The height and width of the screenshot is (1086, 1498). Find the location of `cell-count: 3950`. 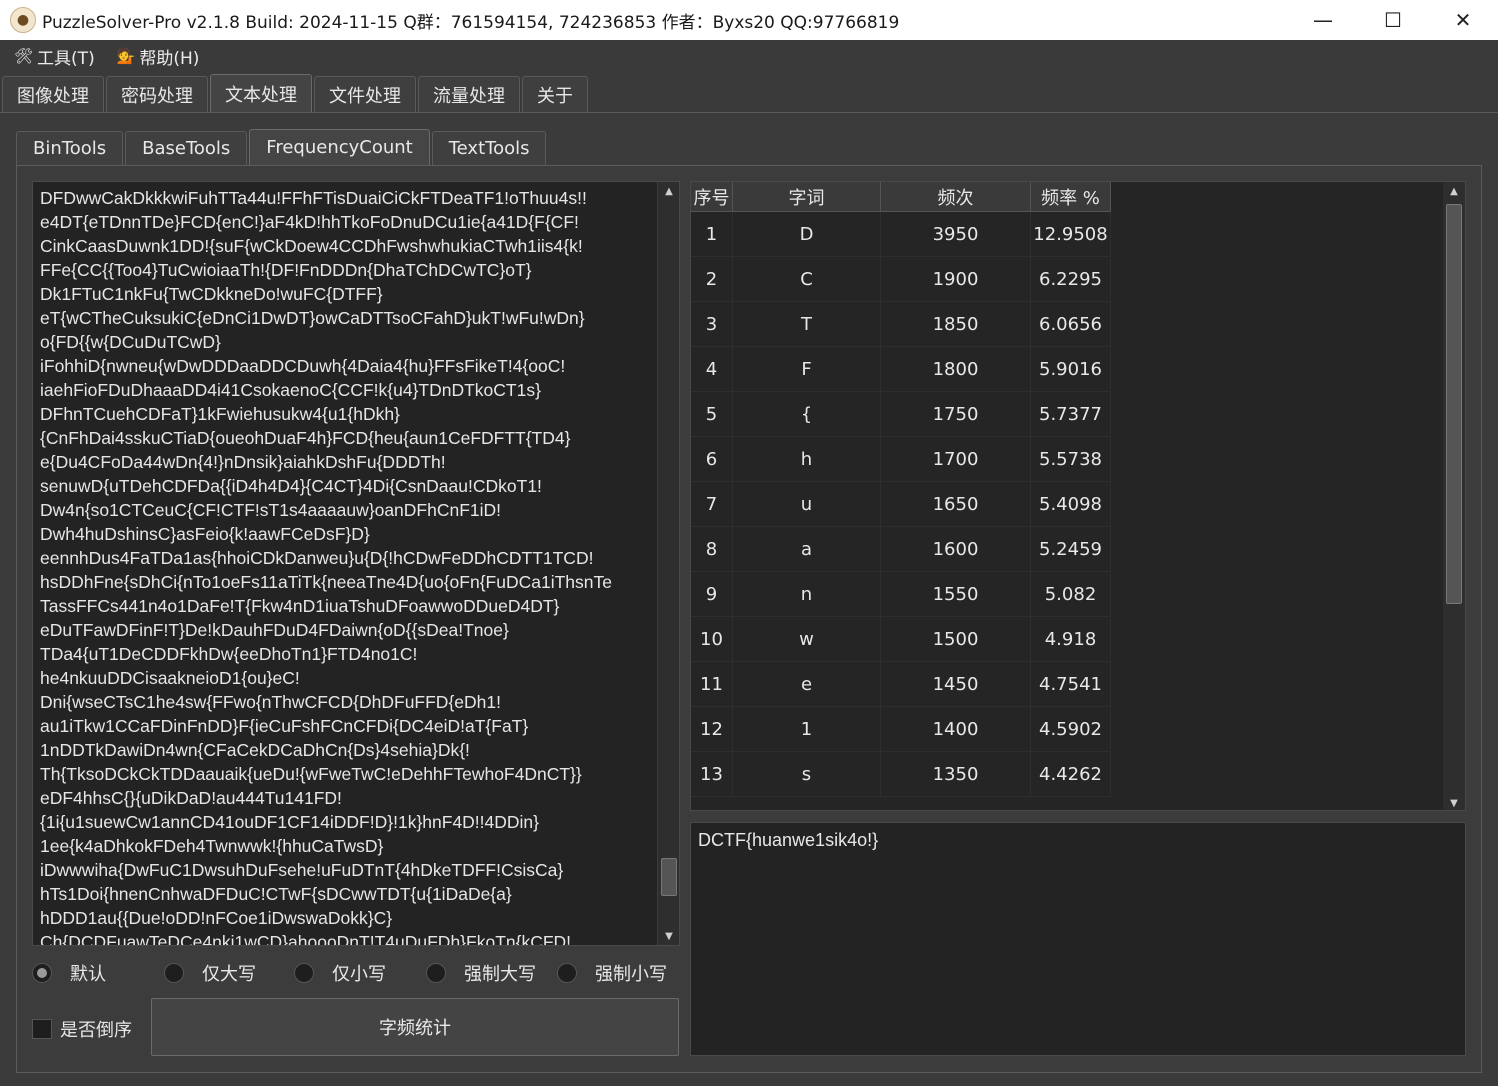

cell-count: 3950 is located at coordinates (956, 234).